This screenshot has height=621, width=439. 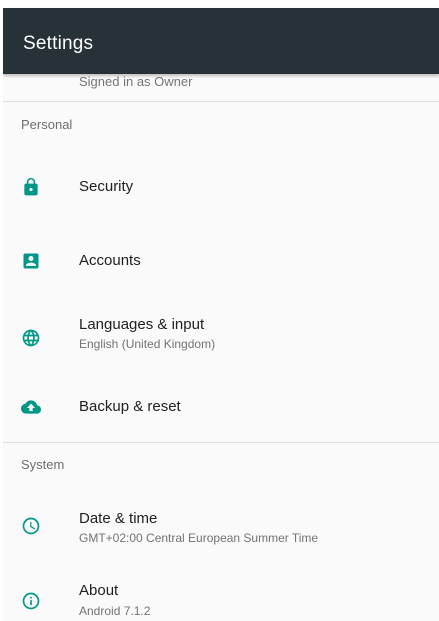 I want to click on account-box-icon, so click(x=31, y=261).